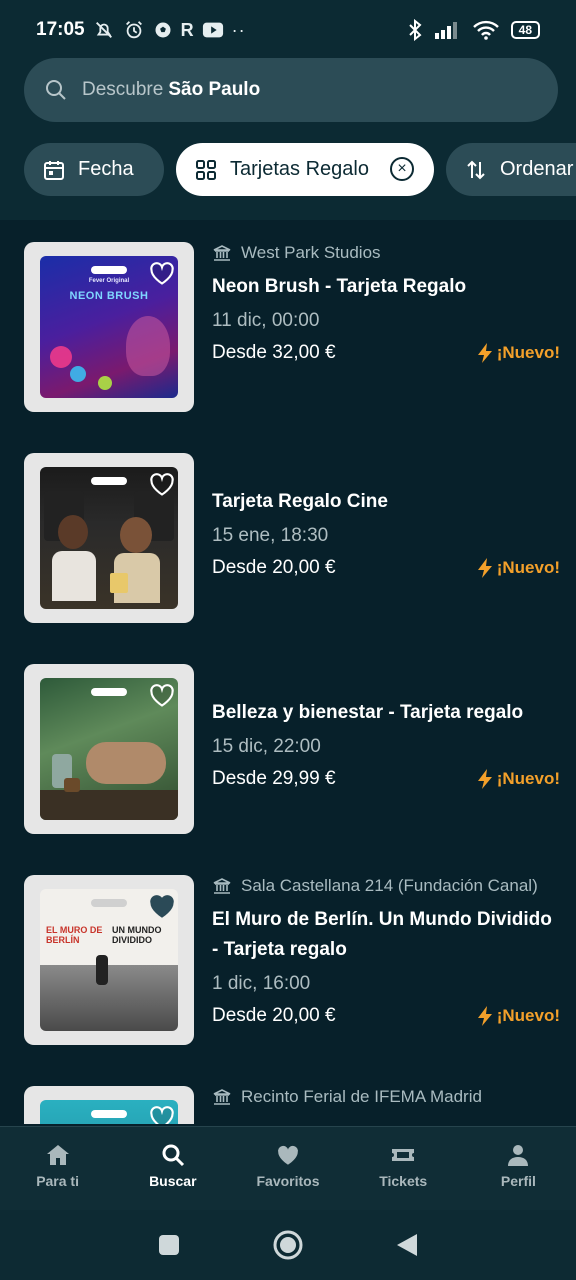  I want to click on event-info: Recinto Ferial de IFEMA Madrid, so click(386, 1101).